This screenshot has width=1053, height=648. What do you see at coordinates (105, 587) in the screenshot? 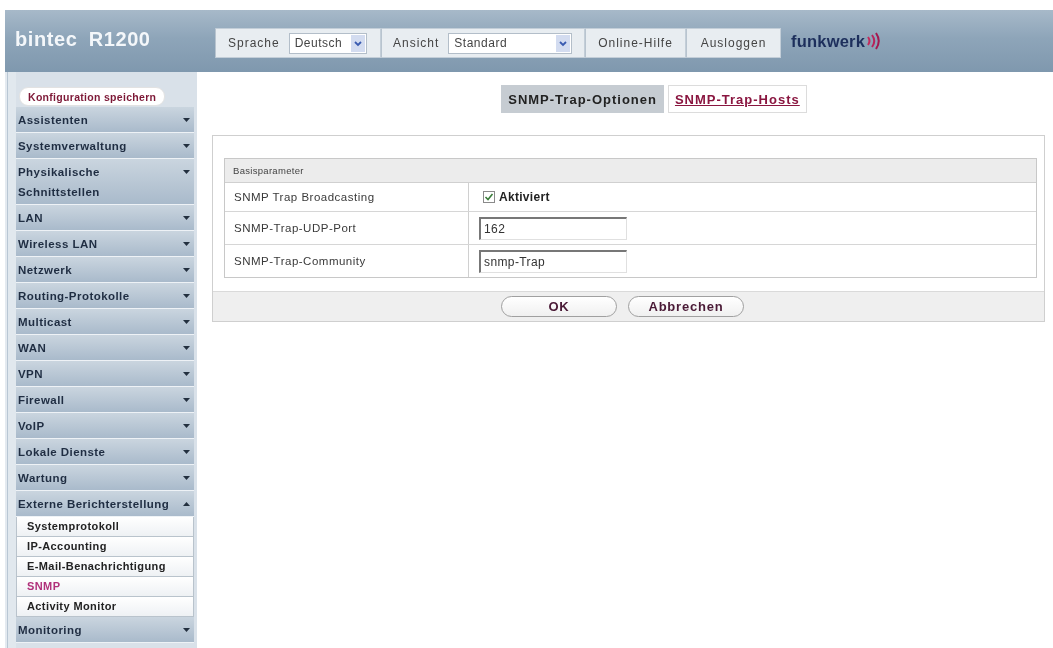
I see `submenu-item: SNMP` at bounding box center [105, 587].